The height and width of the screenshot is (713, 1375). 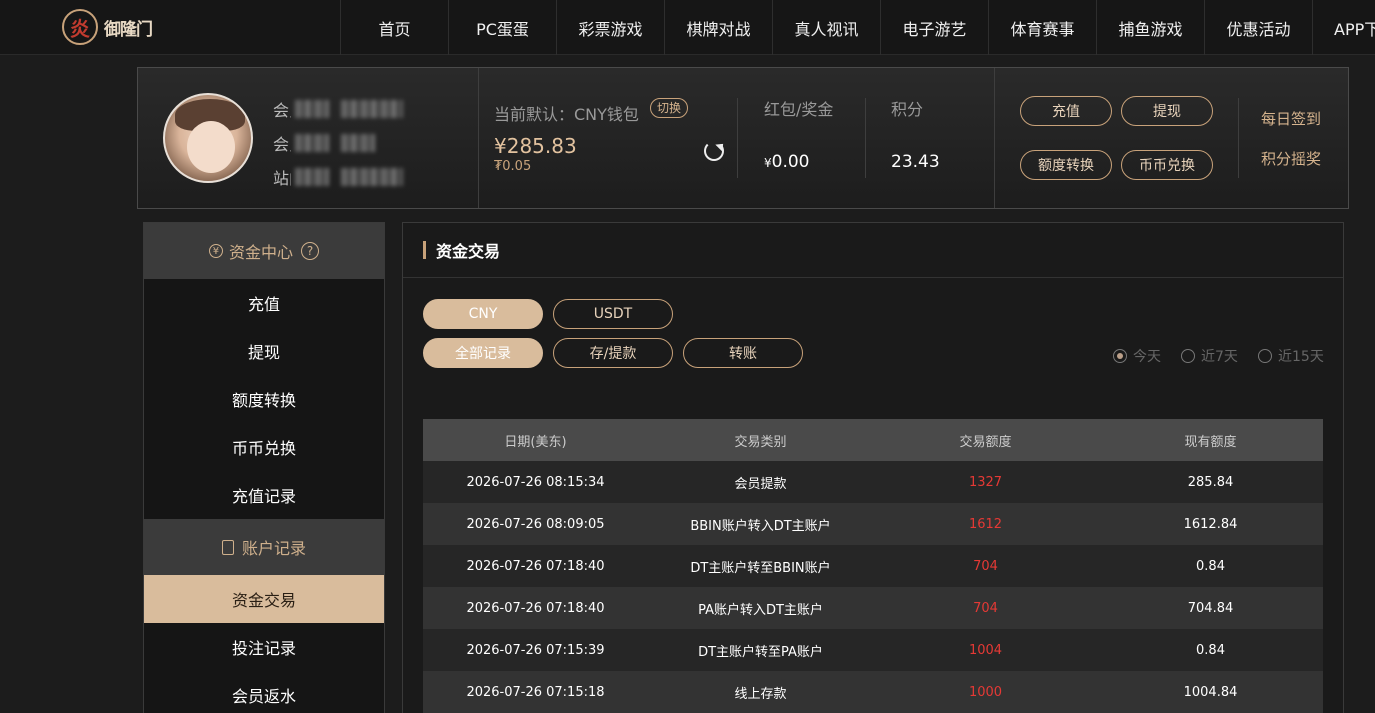 What do you see at coordinates (613, 353) in the screenshot?
I see `tab-deposit-withdraw: 存/提款` at bounding box center [613, 353].